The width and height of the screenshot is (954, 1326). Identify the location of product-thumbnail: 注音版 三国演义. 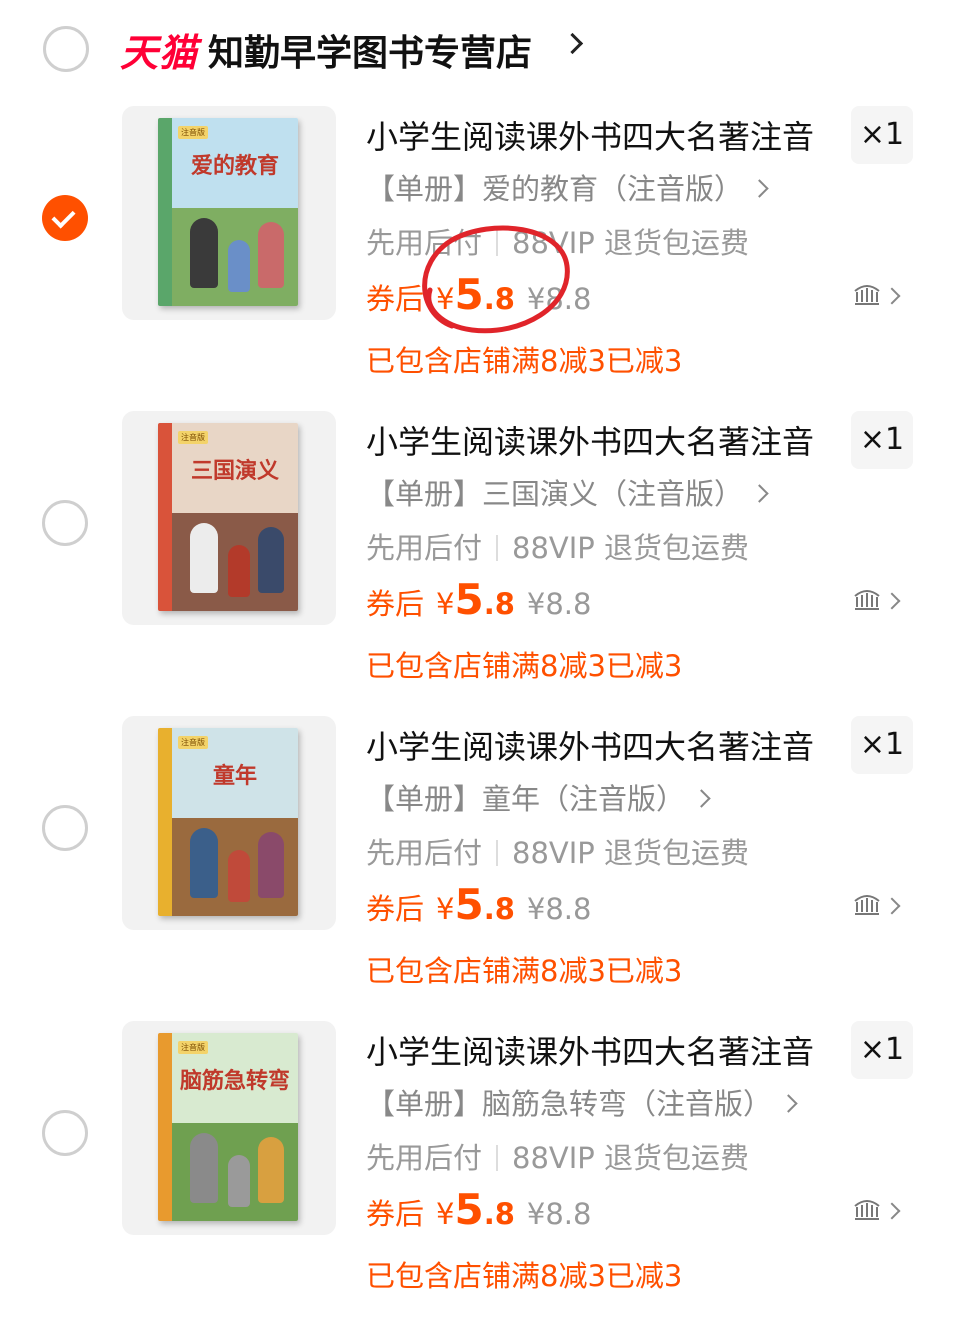
(229, 518).